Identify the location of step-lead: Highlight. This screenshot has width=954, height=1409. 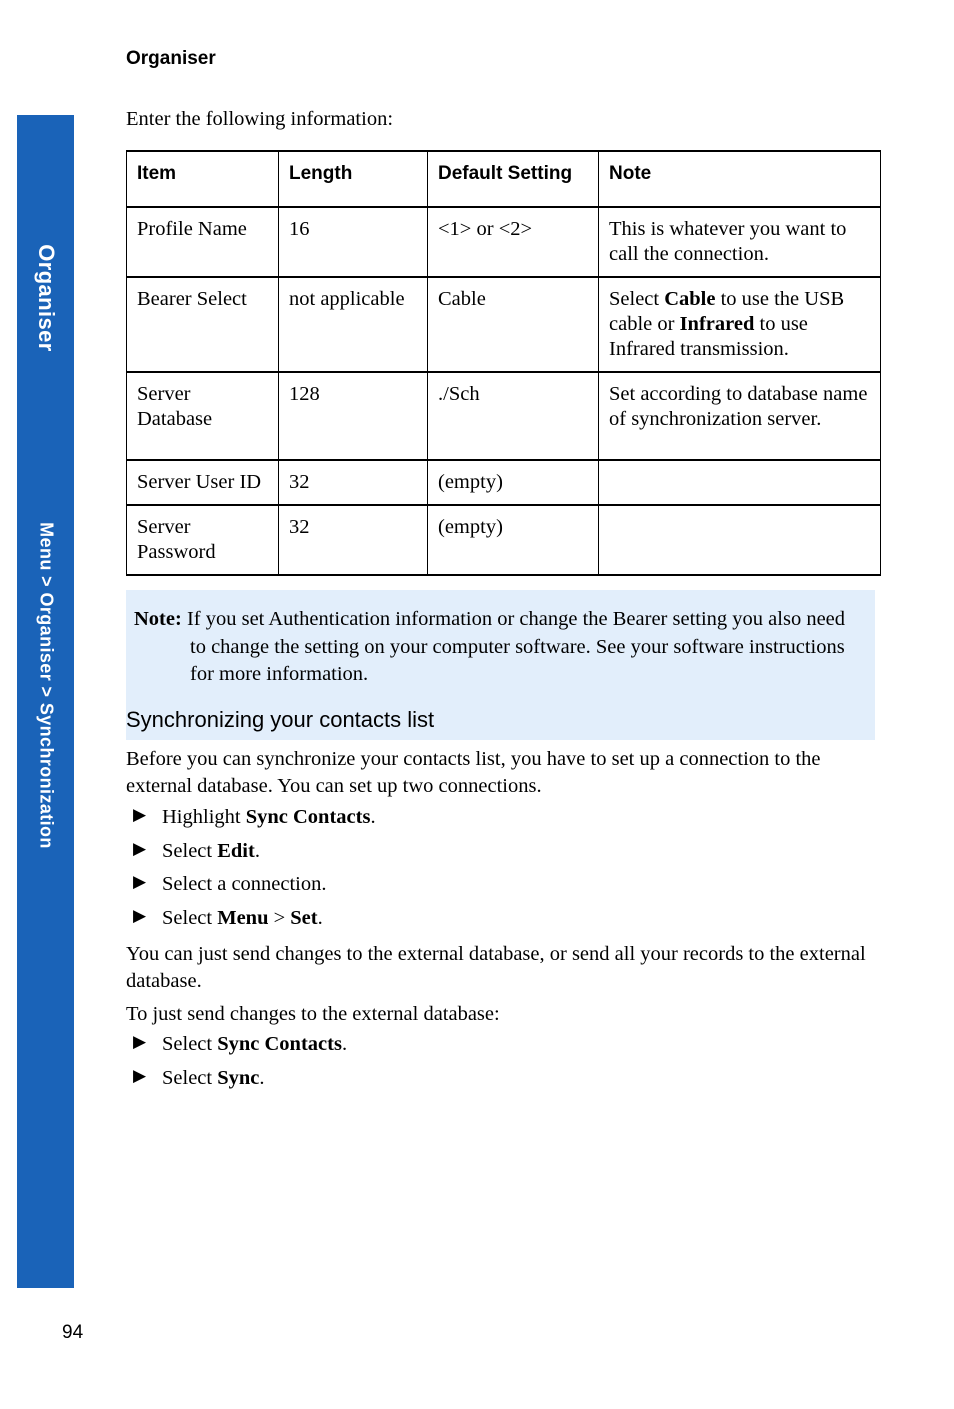
(204, 817).